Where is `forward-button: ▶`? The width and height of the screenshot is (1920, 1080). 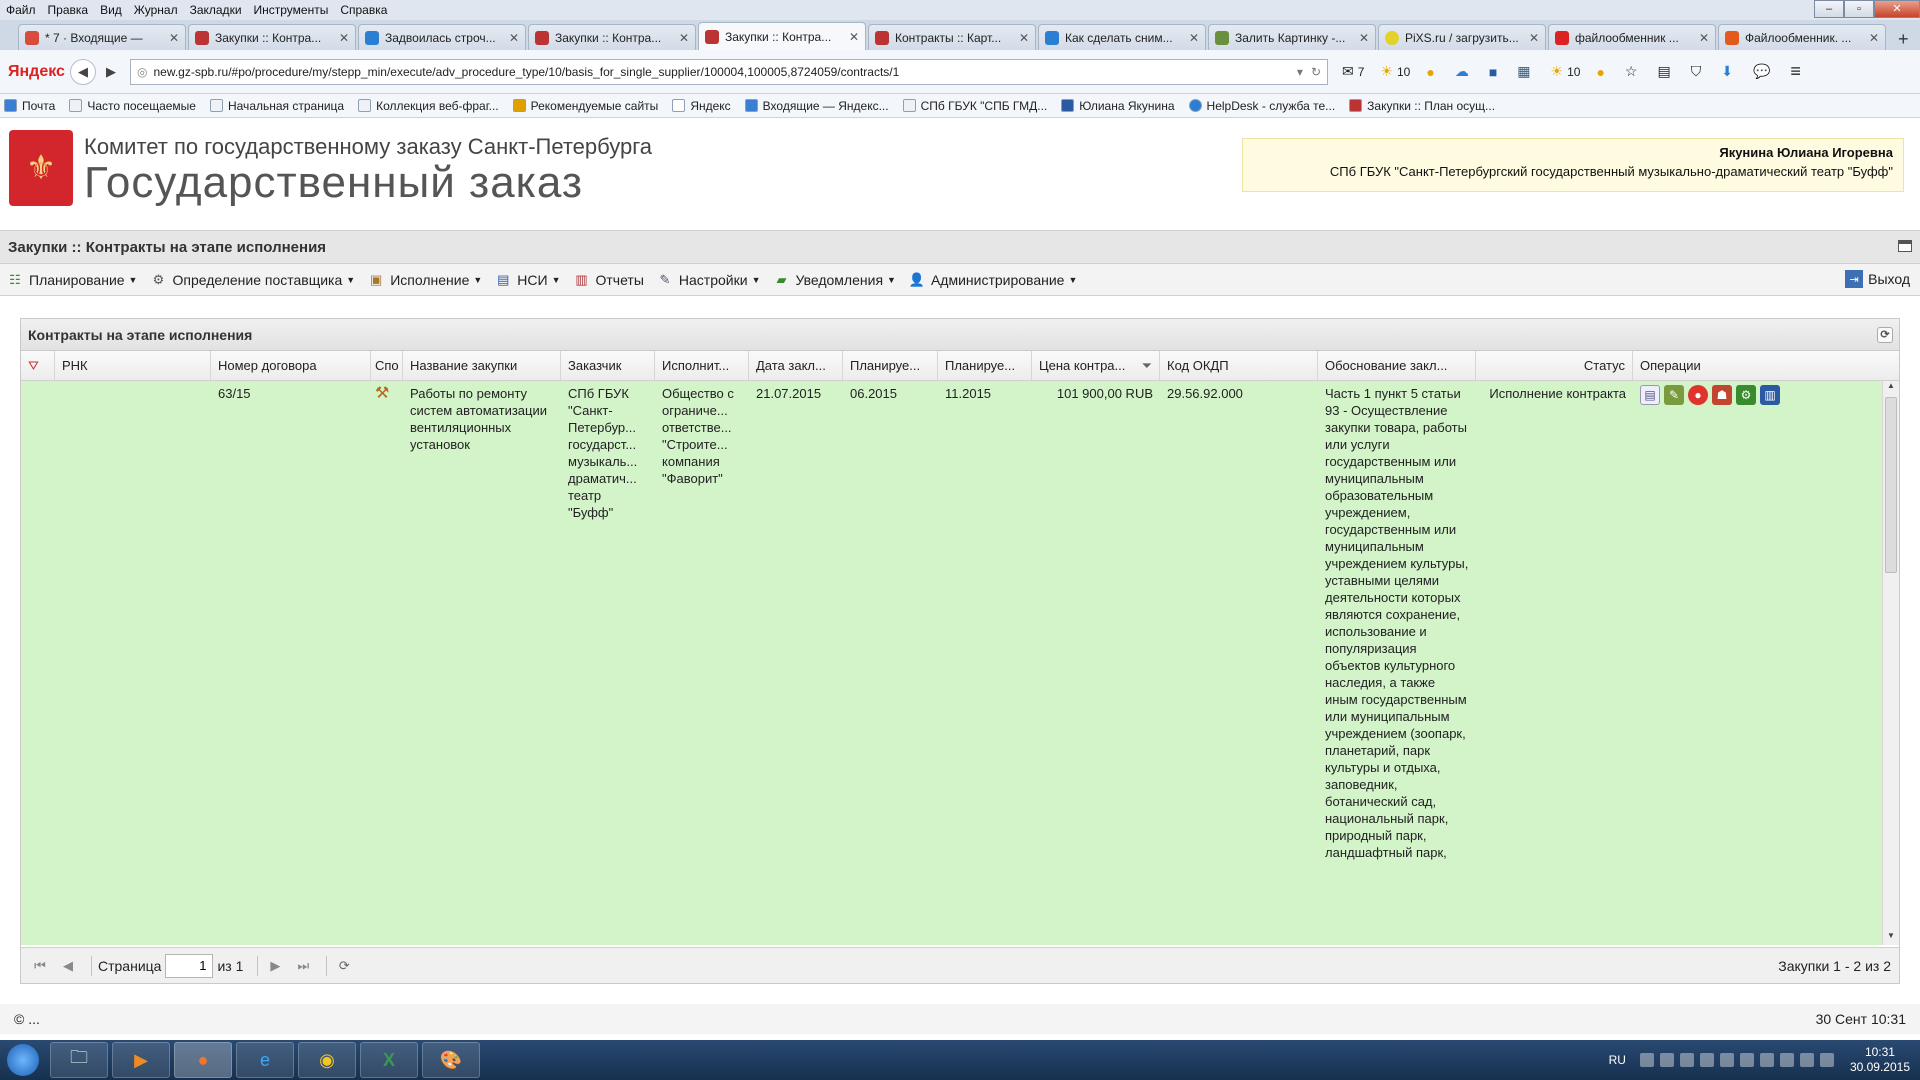 forward-button: ▶ is located at coordinates (111, 72).